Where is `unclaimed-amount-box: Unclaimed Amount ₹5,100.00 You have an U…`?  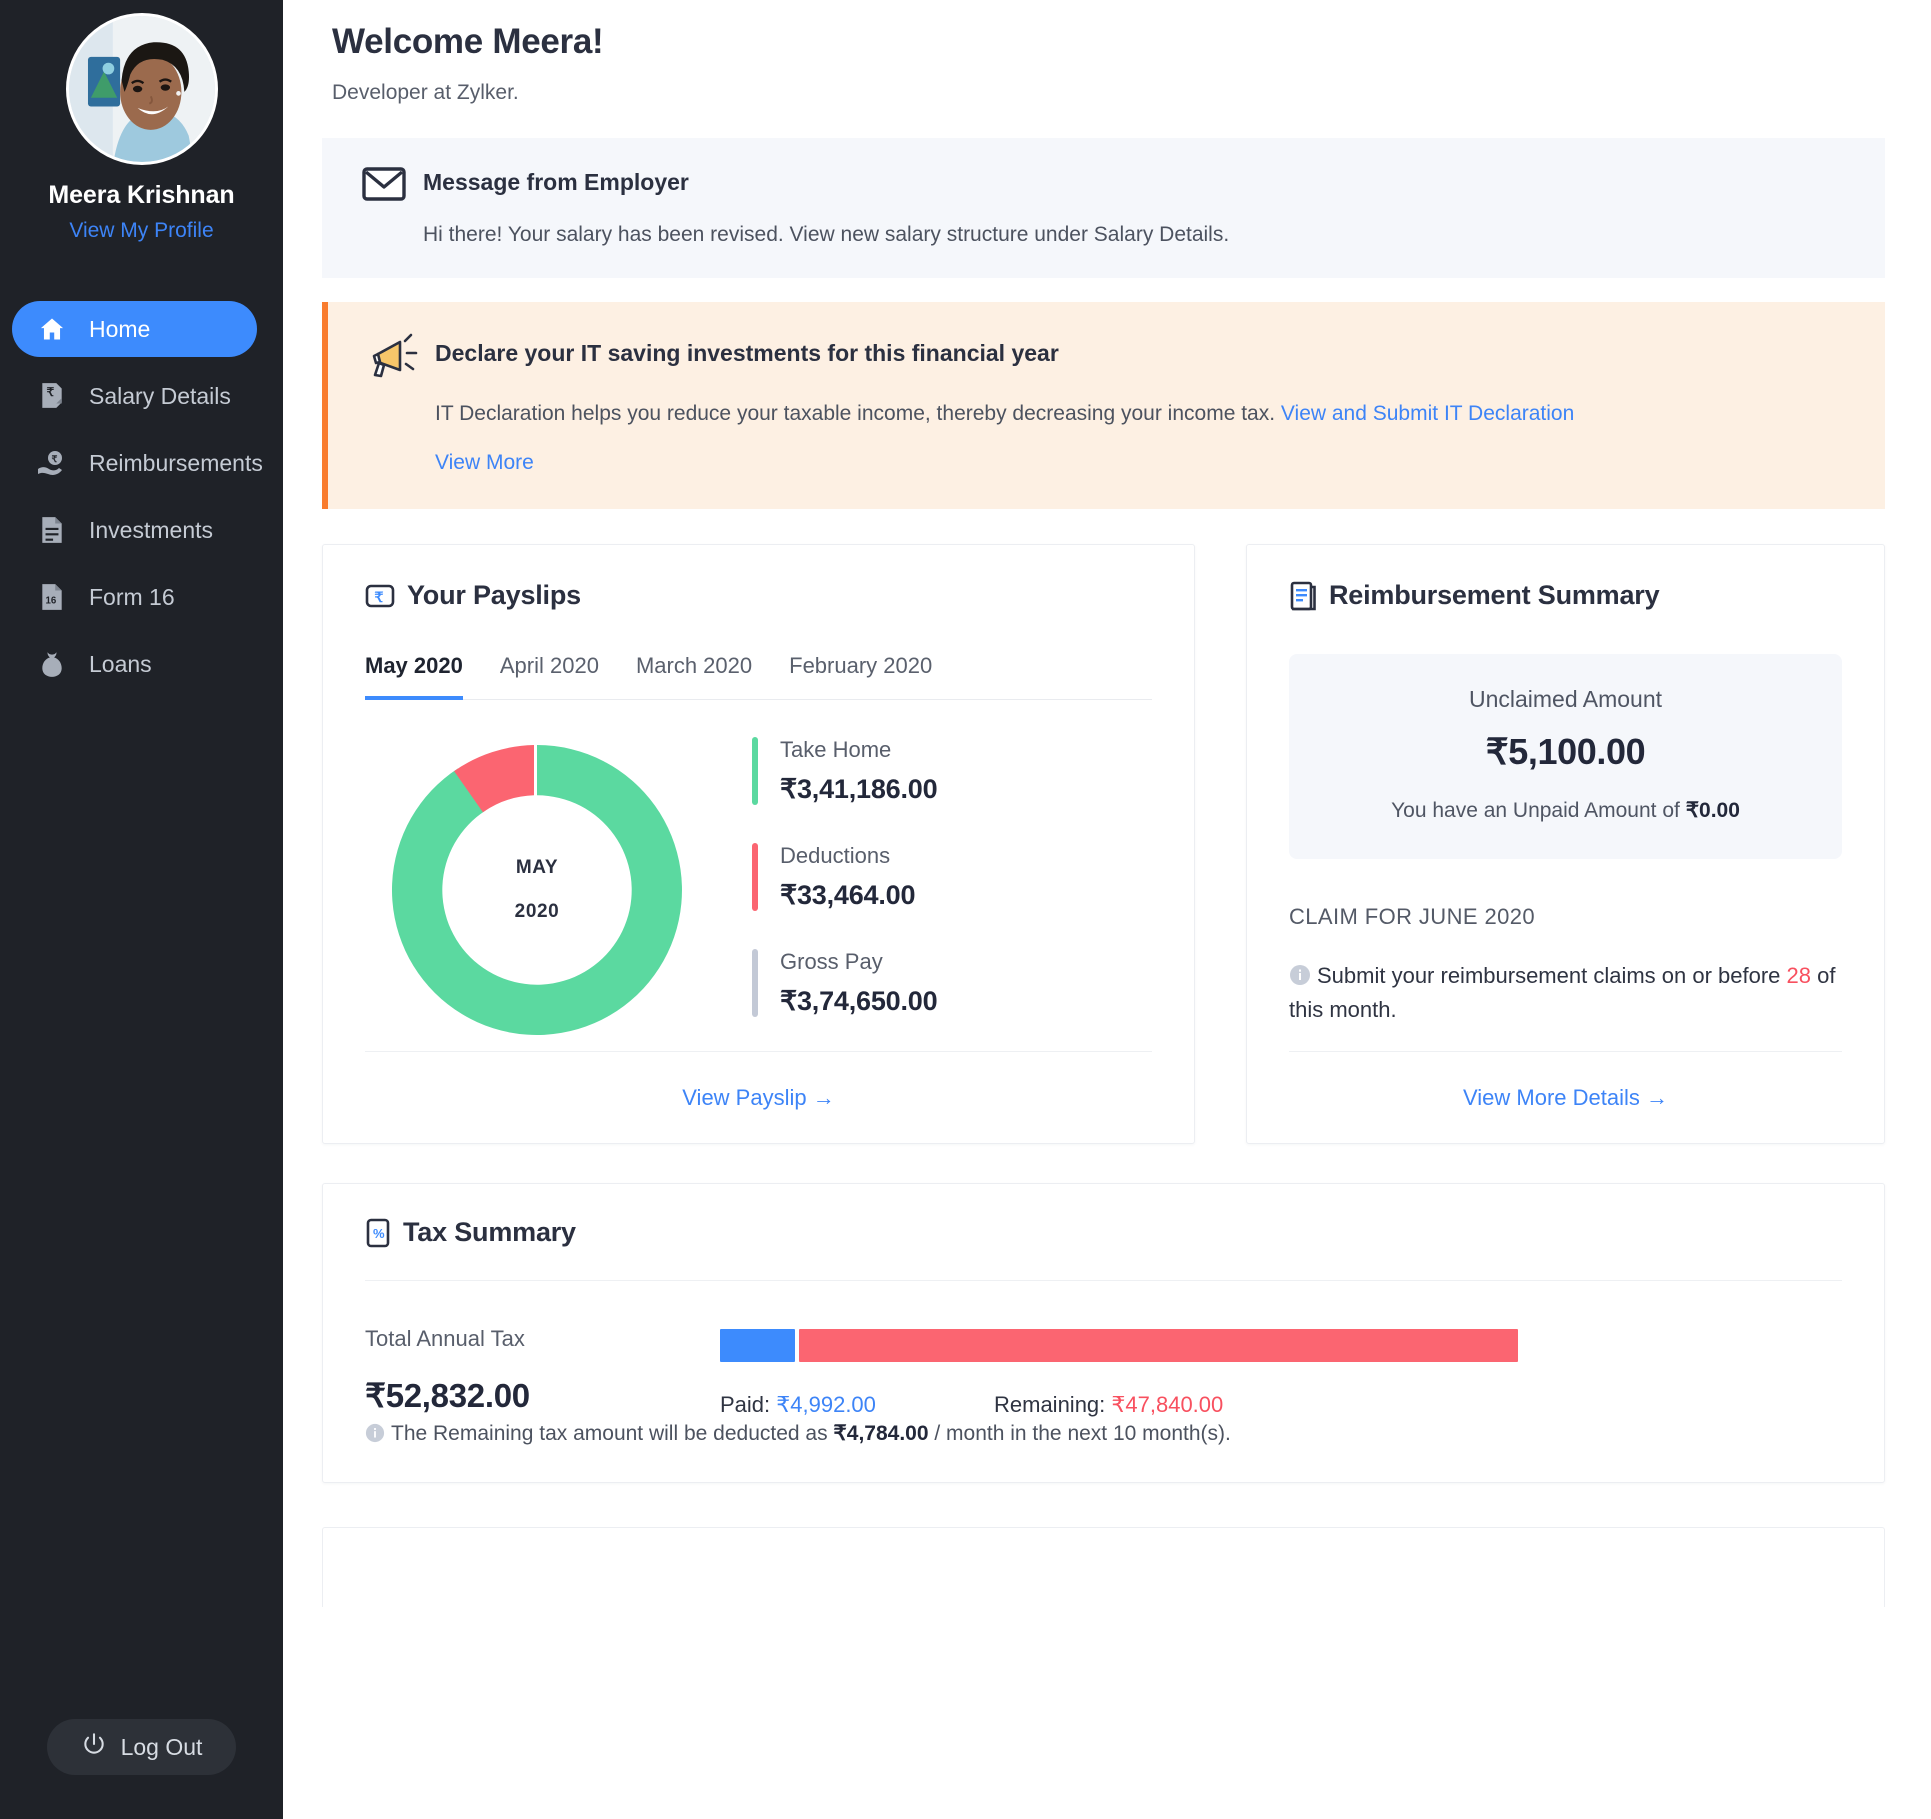 unclaimed-amount-box: Unclaimed Amount ₹5,100.00 You have an U… is located at coordinates (1565, 756).